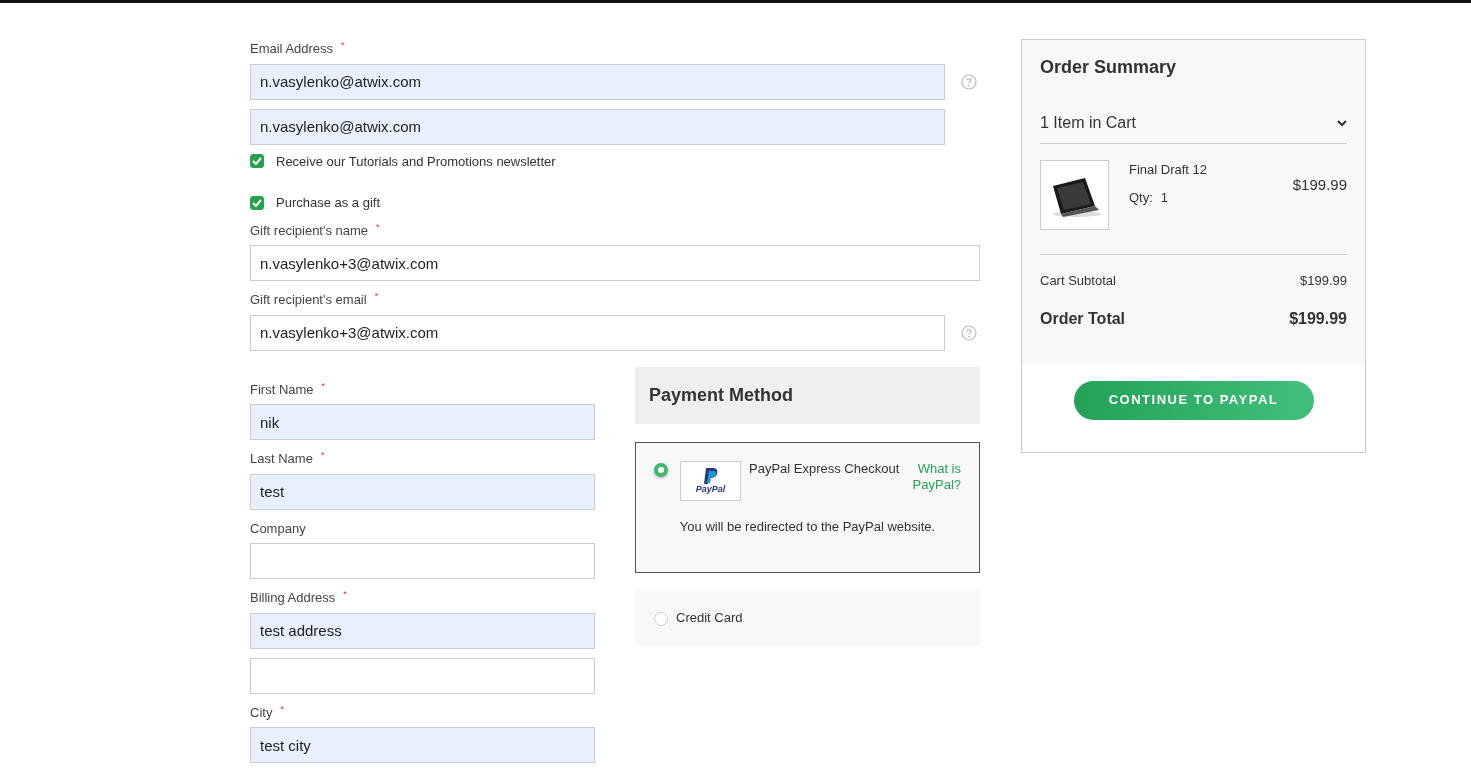  What do you see at coordinates (710, 618) in the screenshot?
I see `payment-label: Credit Card` at bounding box center [710, 618].